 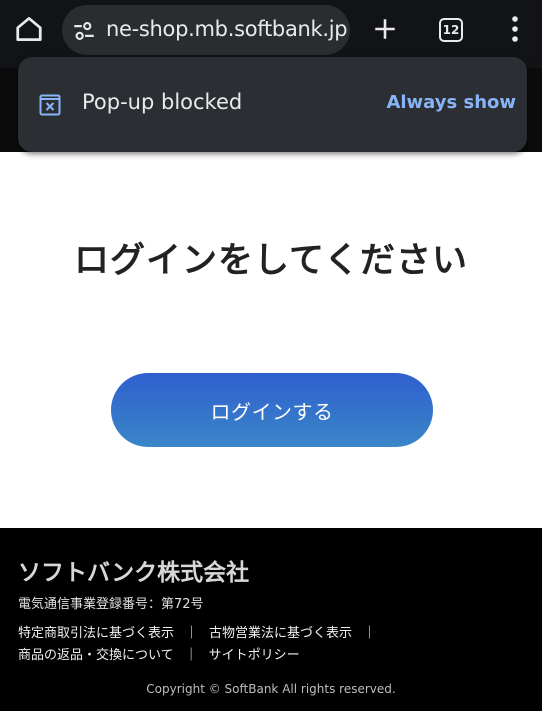 What do you see at coordinates (50, 105) in the screenshot?
I see `popup-blocked-icon` at bounding box center [50, 105].